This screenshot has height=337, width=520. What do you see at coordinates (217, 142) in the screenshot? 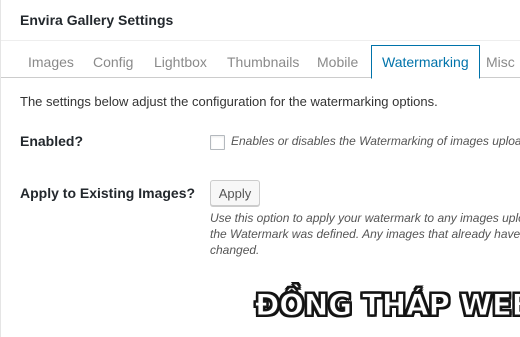
I see `enabled-checkbox` at bounding box center [217, 142].